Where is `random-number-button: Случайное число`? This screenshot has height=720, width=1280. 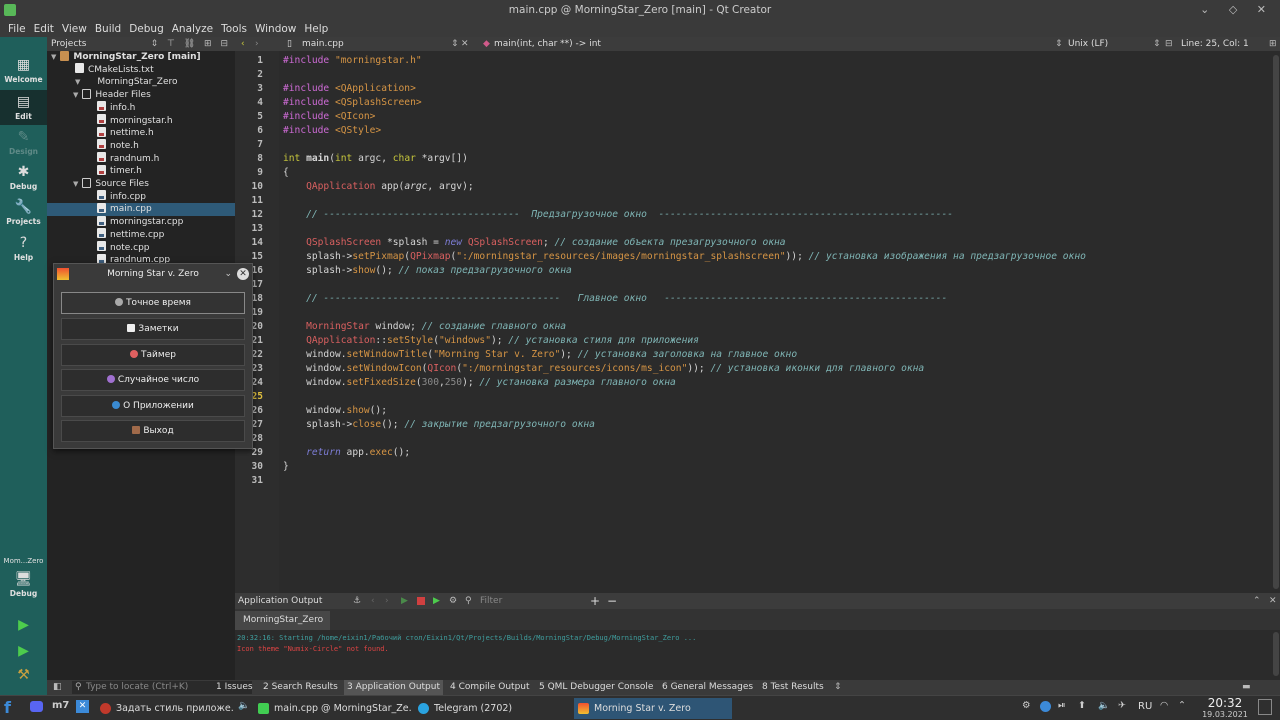 random-number-button: Случайное число is located at coordinates (153, 380).